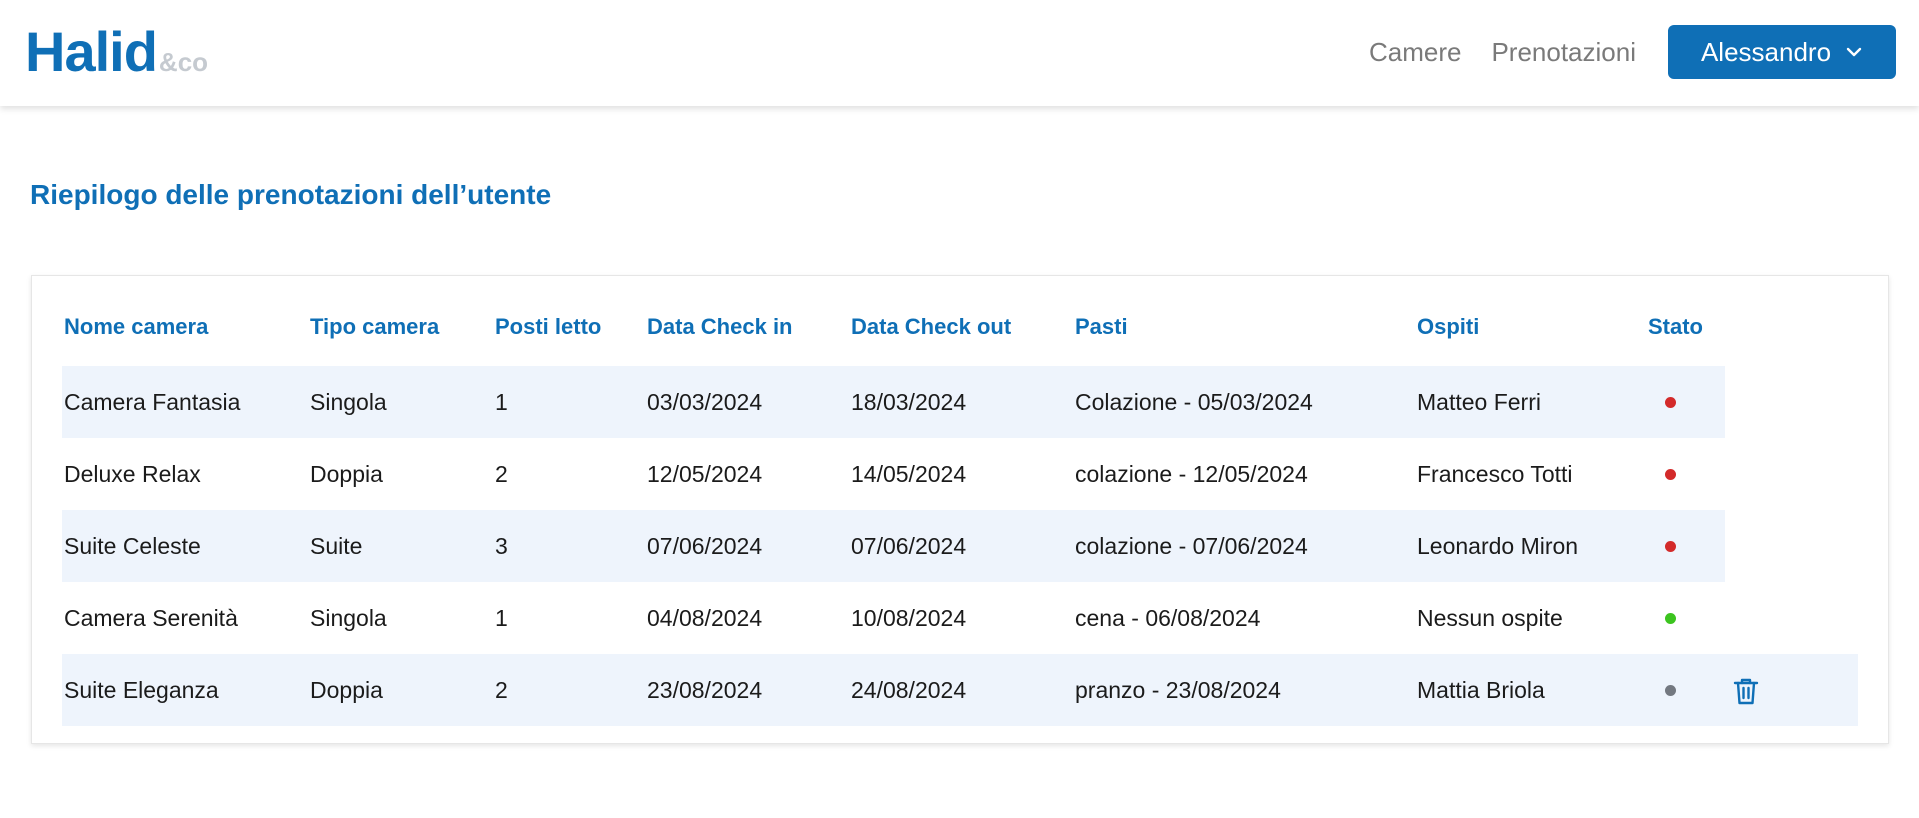 The height and width of the screenshot is (818, 1919). What do you see at coordinates (909, 474) in the screenshot?
I see `cell-check-out: 14/05/2024` at bounding box center [909, 474].